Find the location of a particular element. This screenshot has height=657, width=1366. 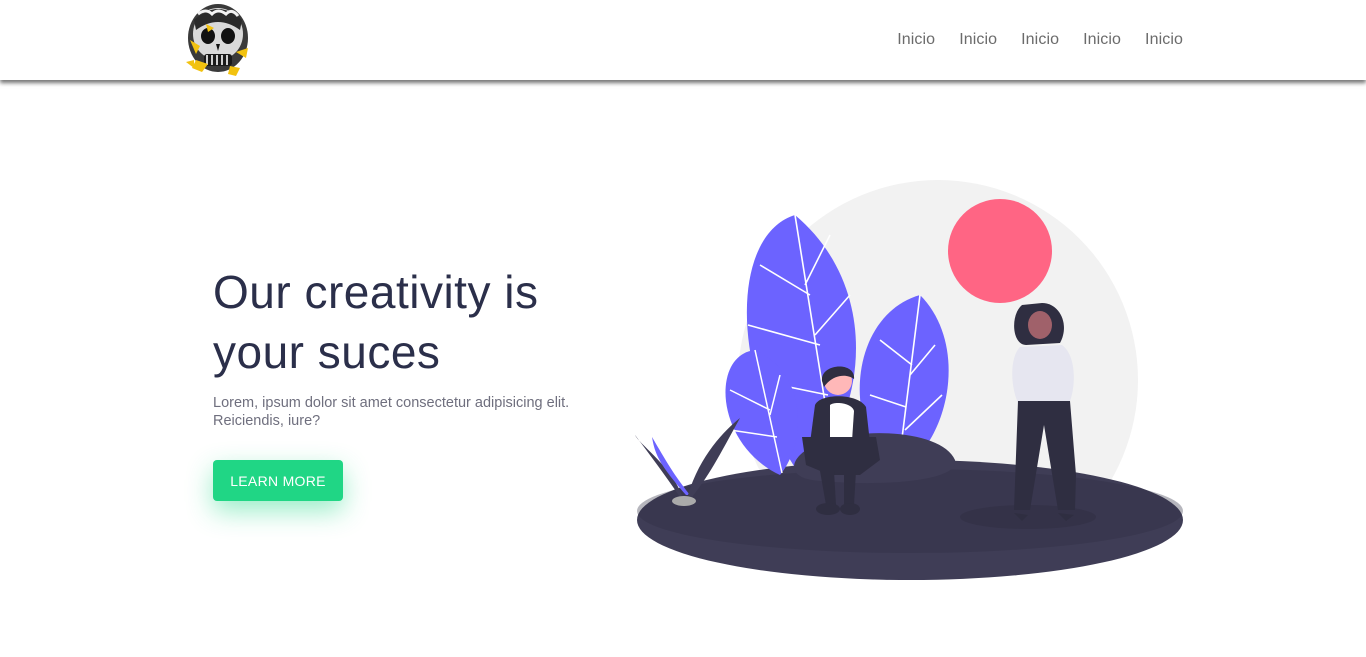

nav-link-inicio-3: Inicio is located at coordinates (1040, 40).